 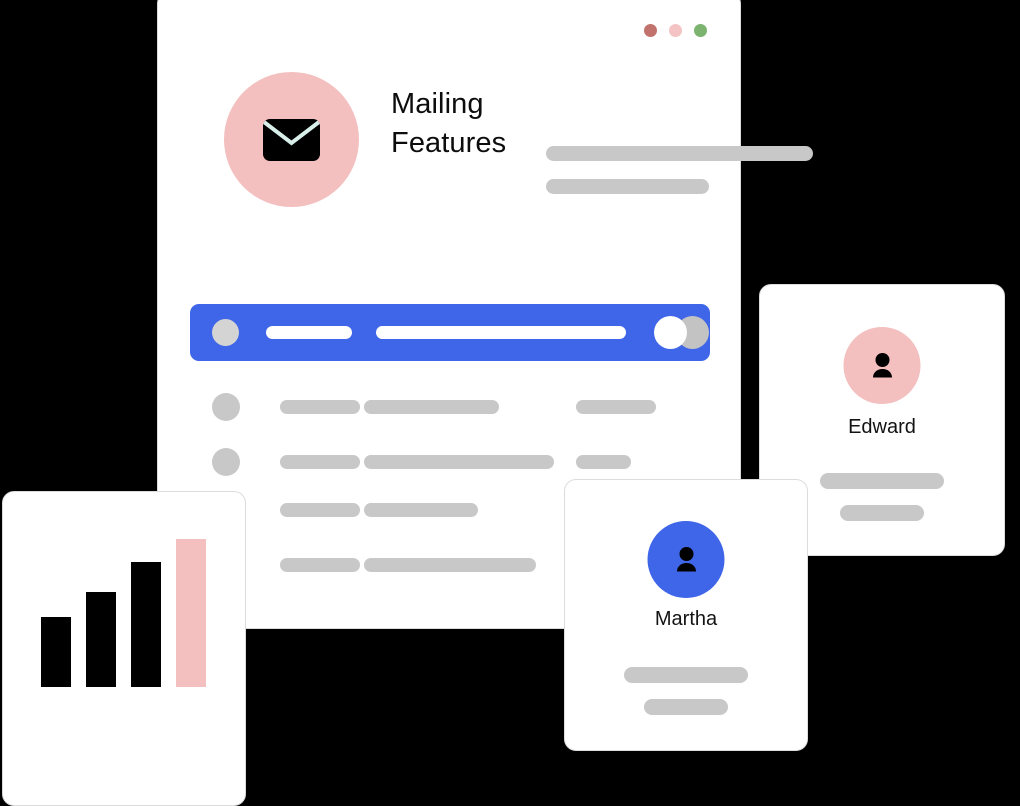 What do you see at coordinates (191, 613) in the screenshot?
I see `chart-bar-highlight` at bounding box center [191, 613].